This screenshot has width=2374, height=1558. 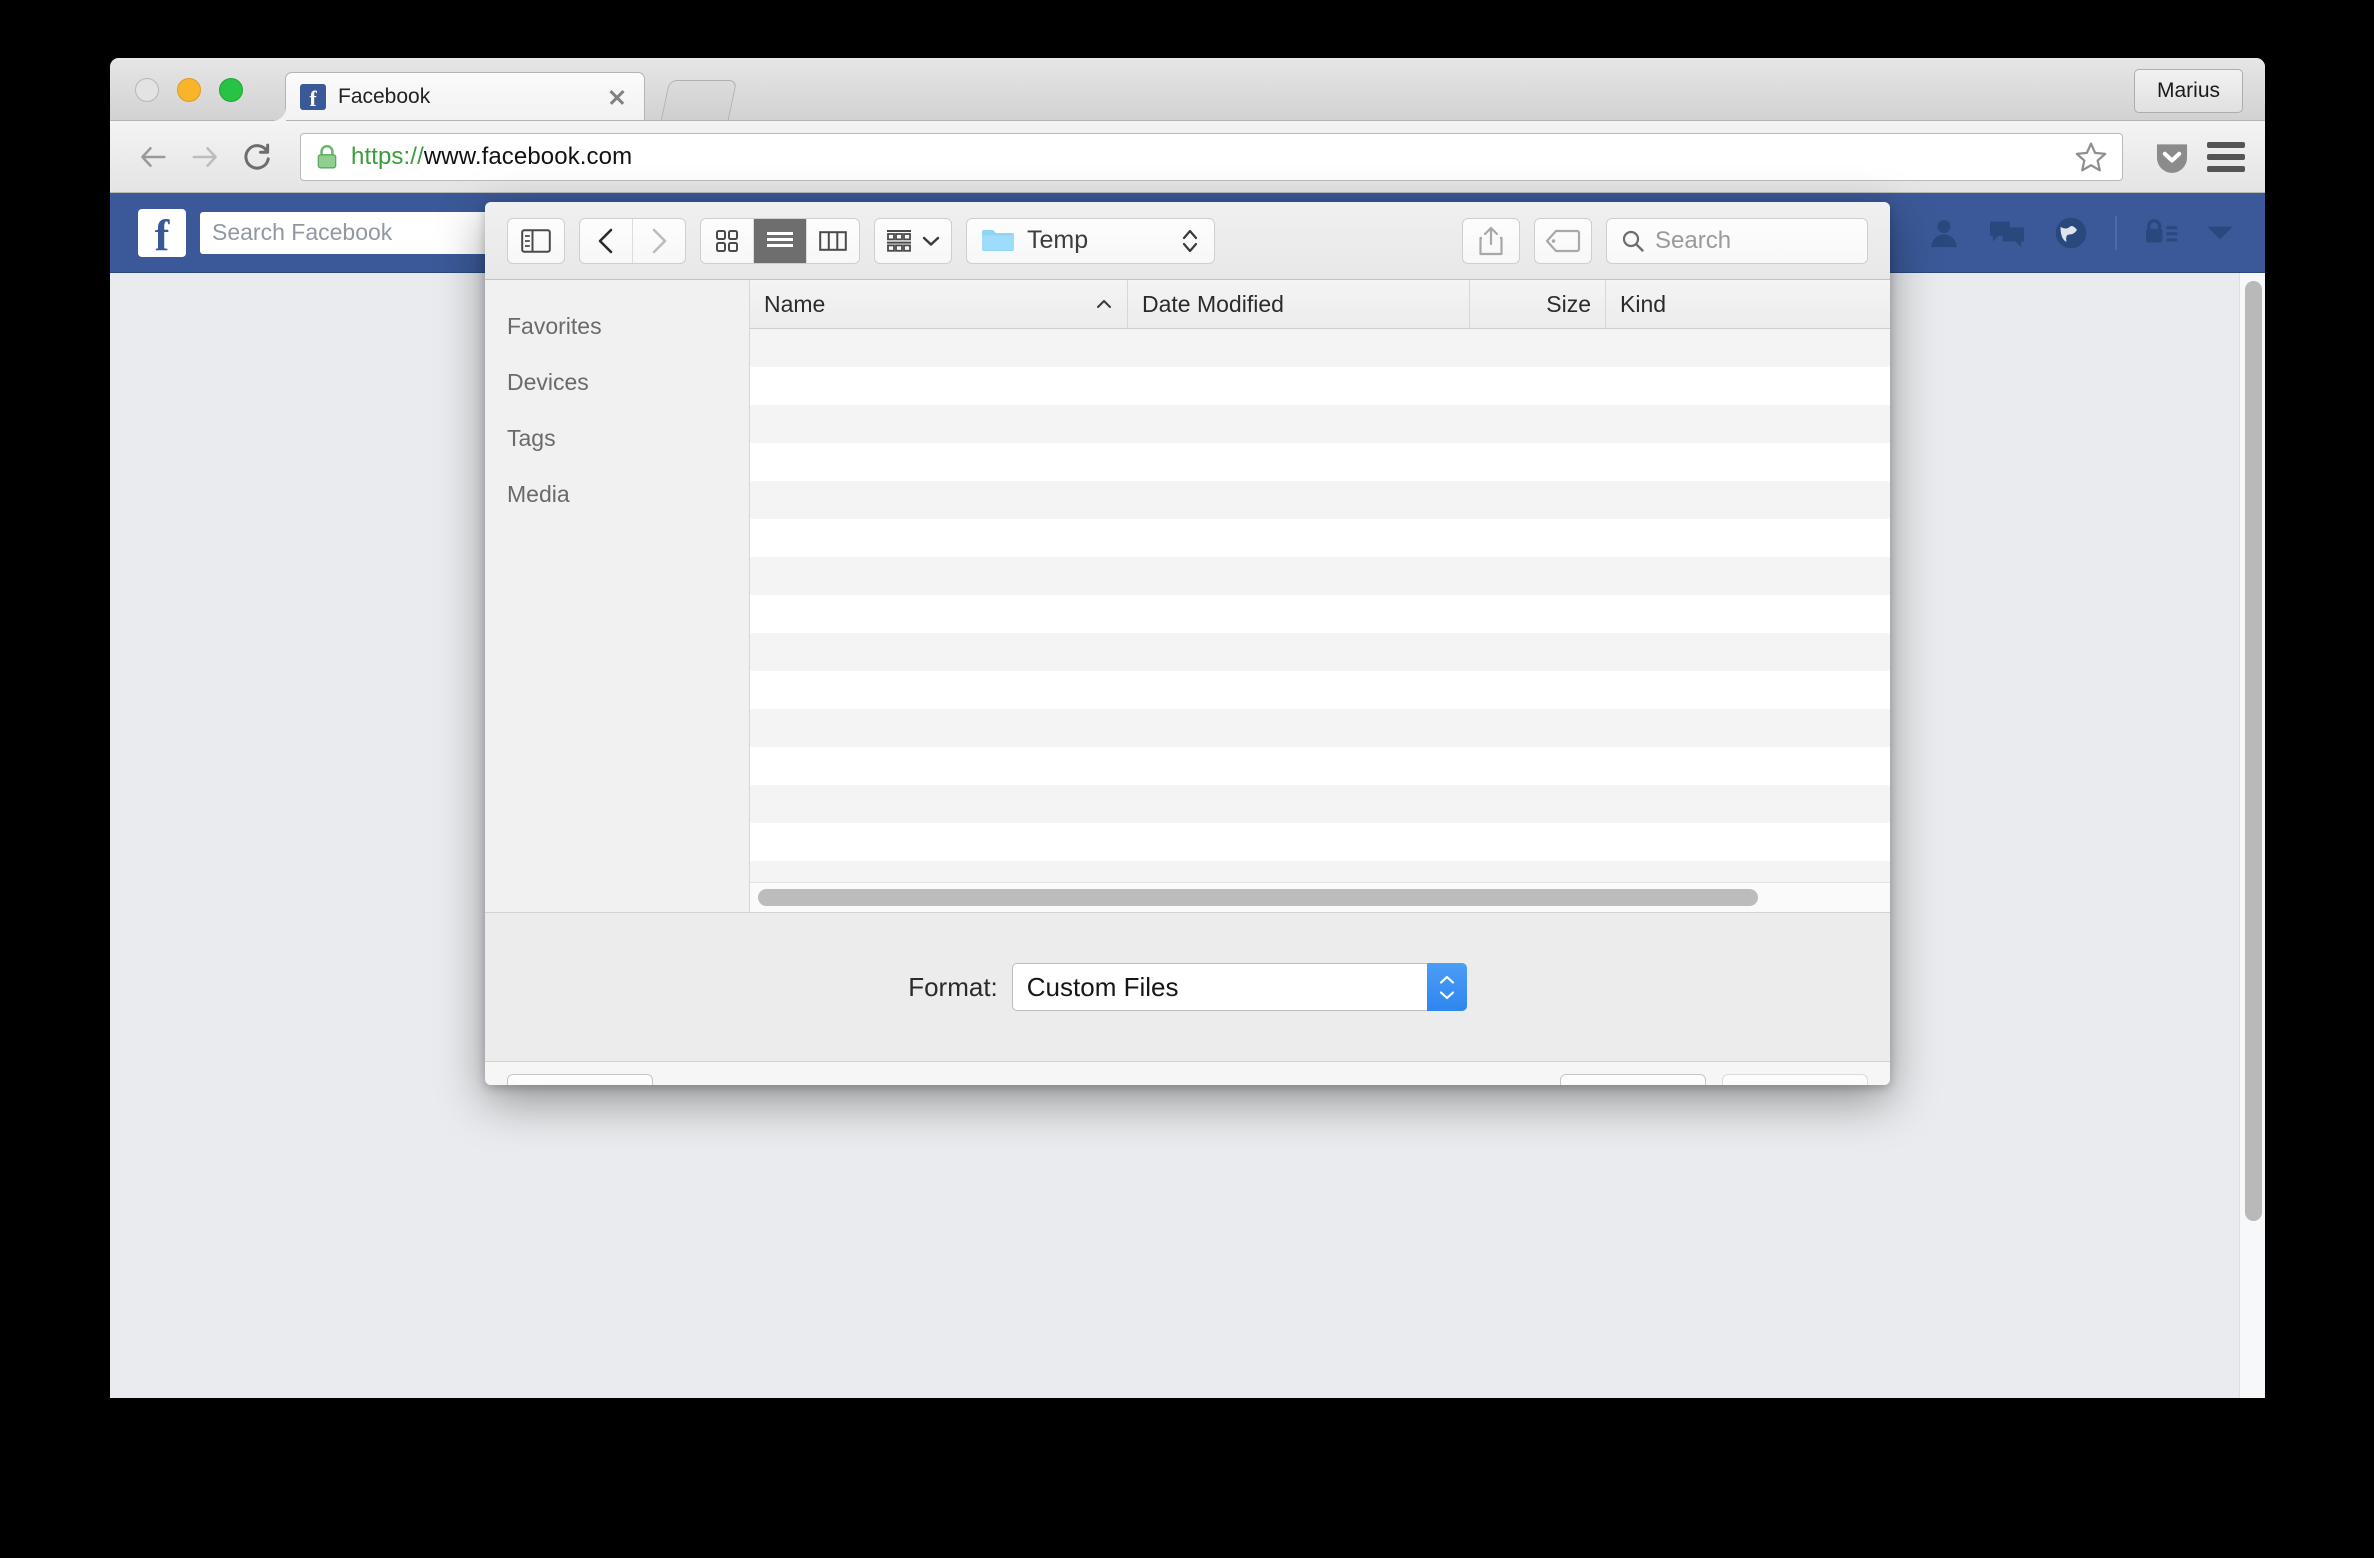 I want to click on search-input: Search Facebook, so click(x=365, y=232).